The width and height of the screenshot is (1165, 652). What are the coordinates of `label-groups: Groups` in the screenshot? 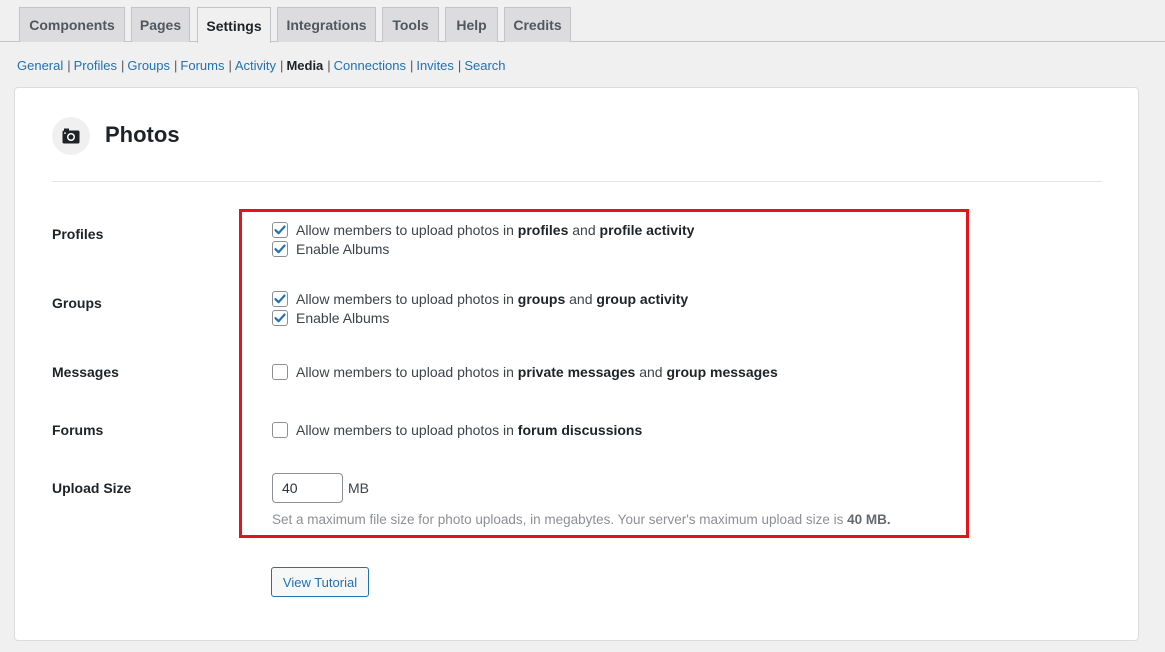 It's located at (77, 303).